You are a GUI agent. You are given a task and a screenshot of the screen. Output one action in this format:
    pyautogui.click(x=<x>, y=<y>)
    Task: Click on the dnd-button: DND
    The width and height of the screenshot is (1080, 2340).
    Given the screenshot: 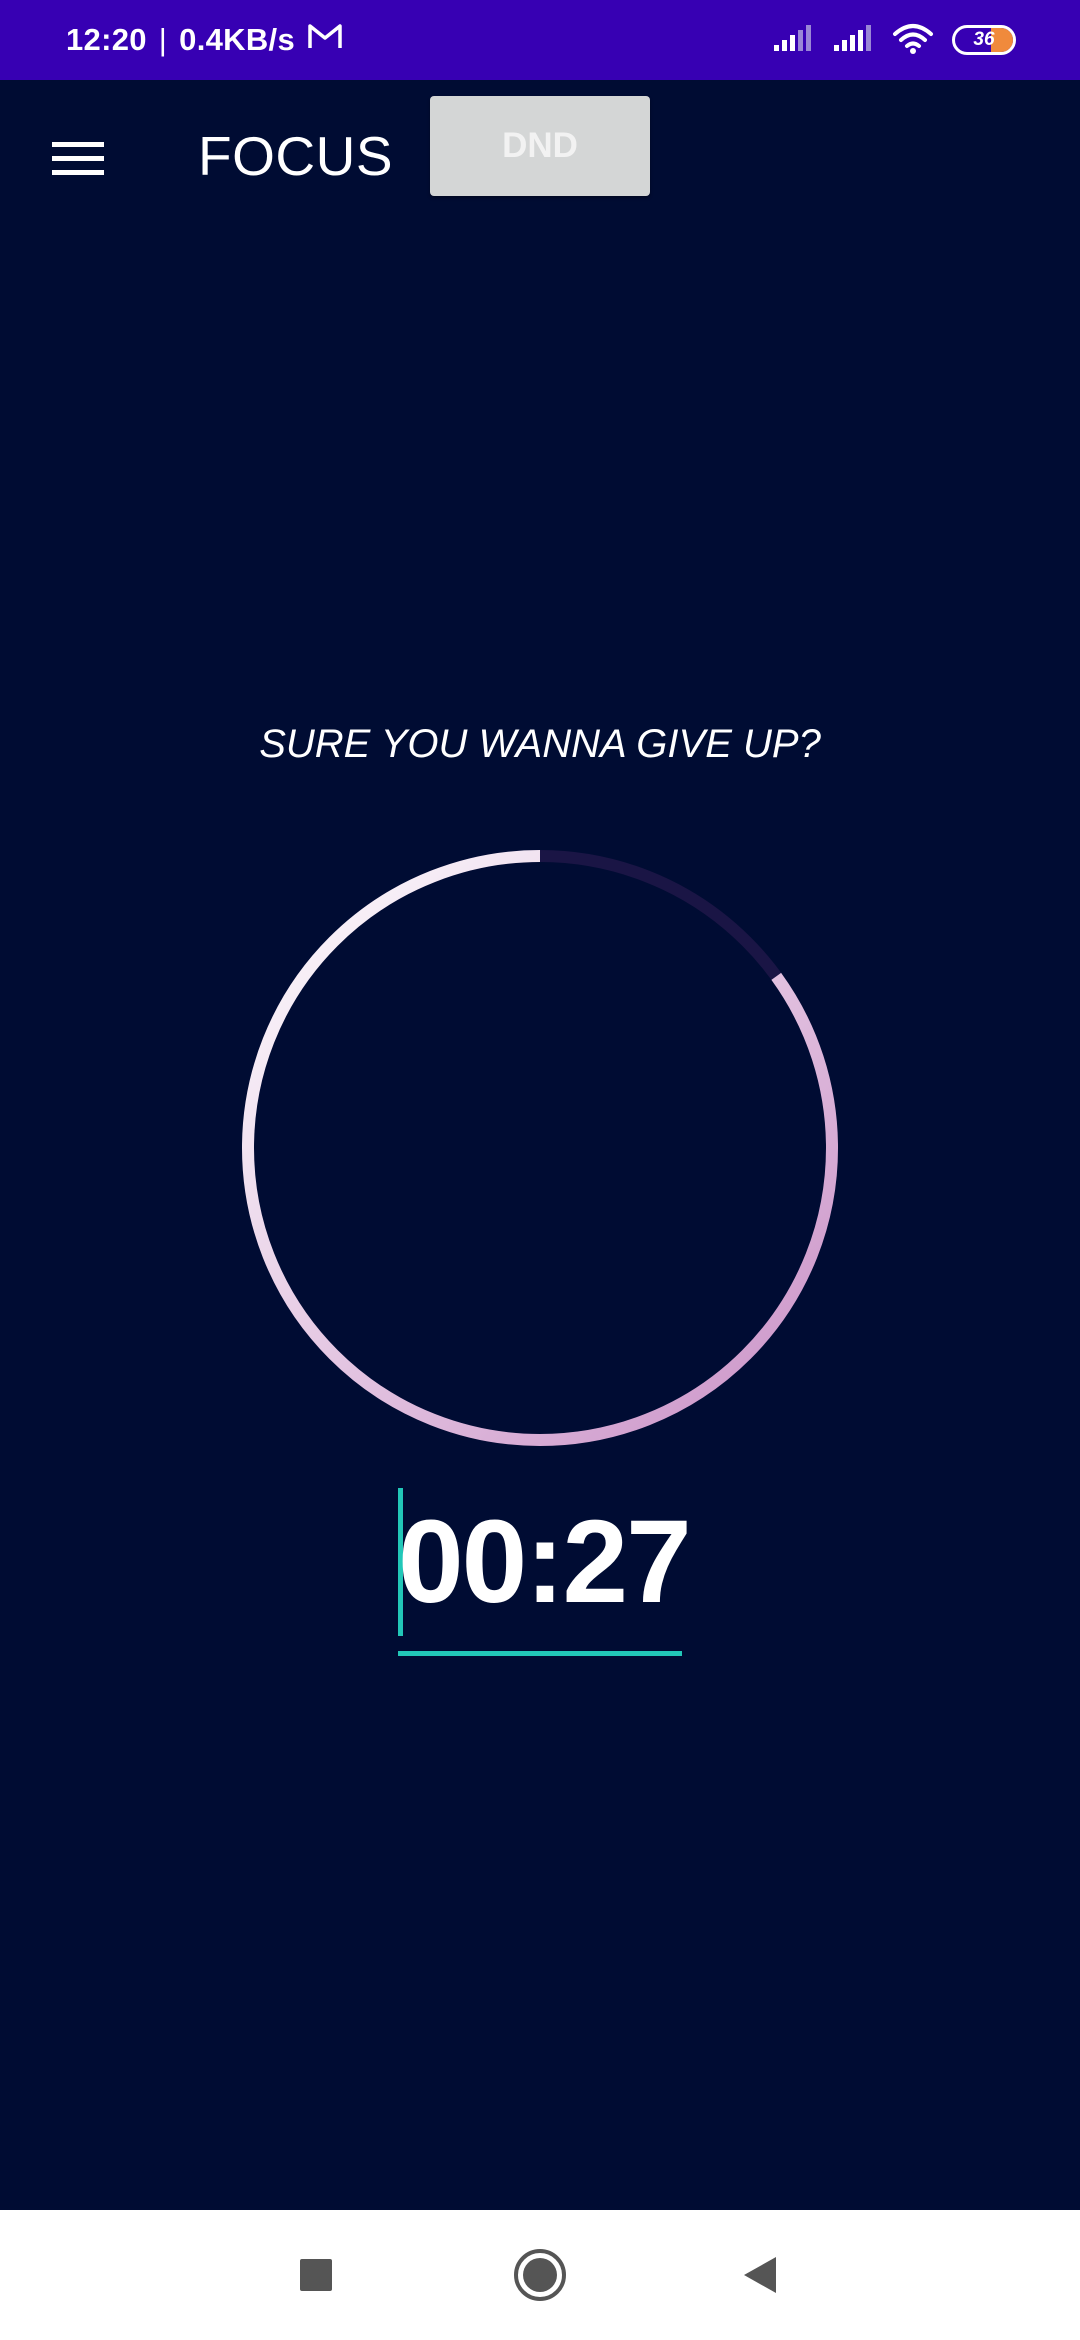 What is the action you would take?
    pyautogui.click(x=540, y=146)
    